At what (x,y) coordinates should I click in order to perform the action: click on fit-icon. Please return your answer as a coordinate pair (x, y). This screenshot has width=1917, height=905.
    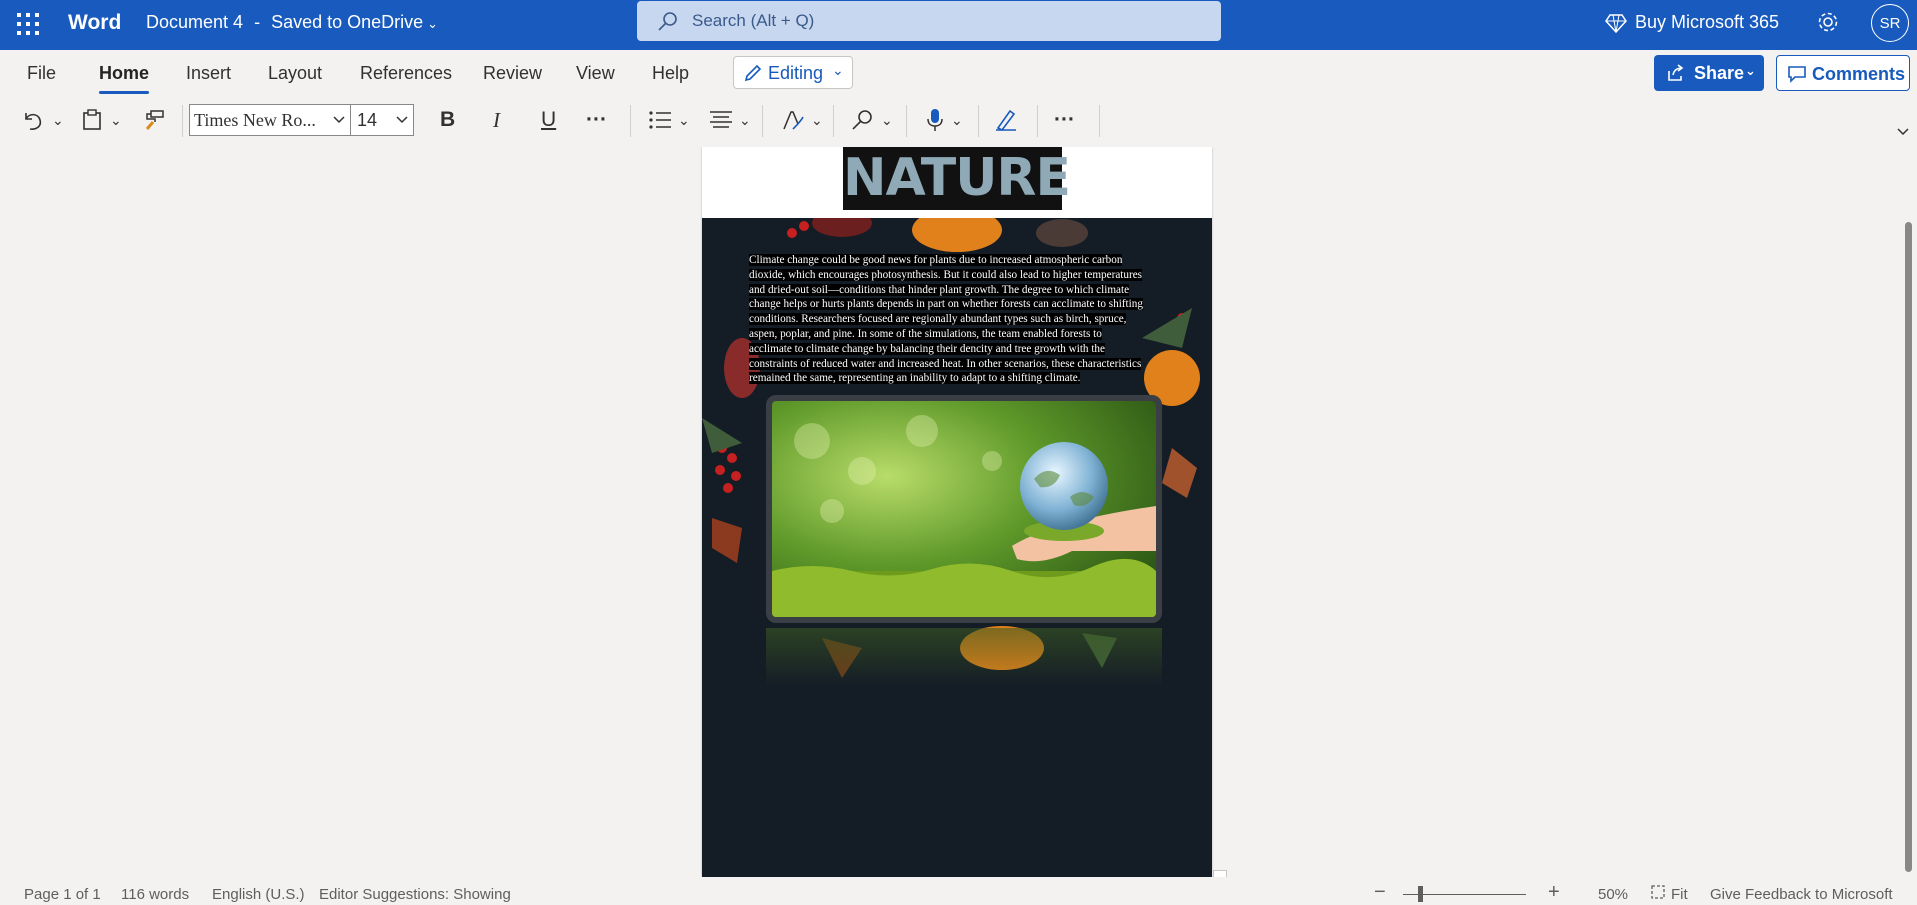
    Looking at the image, I should click on (1658, 892).